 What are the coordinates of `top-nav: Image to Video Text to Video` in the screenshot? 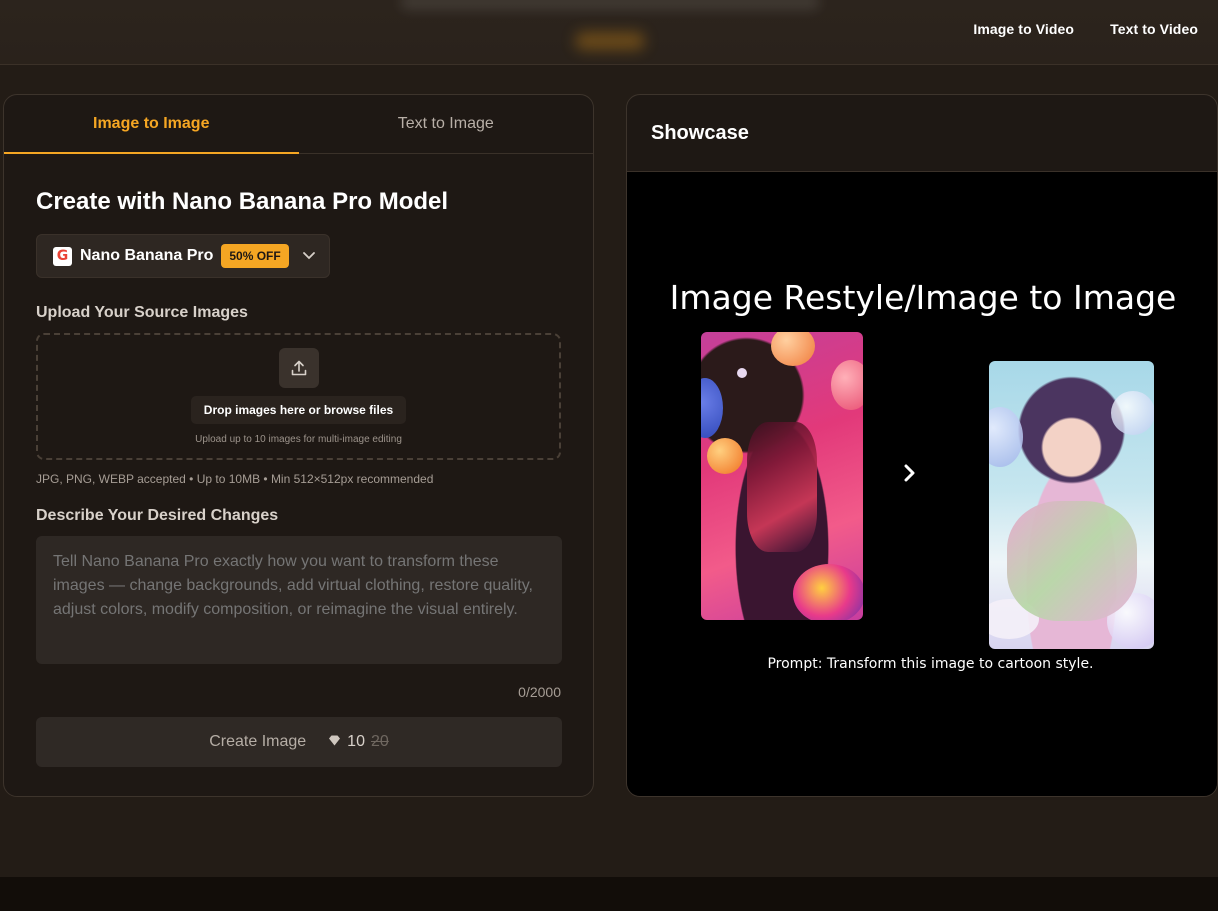 It's located at (1085, 29).